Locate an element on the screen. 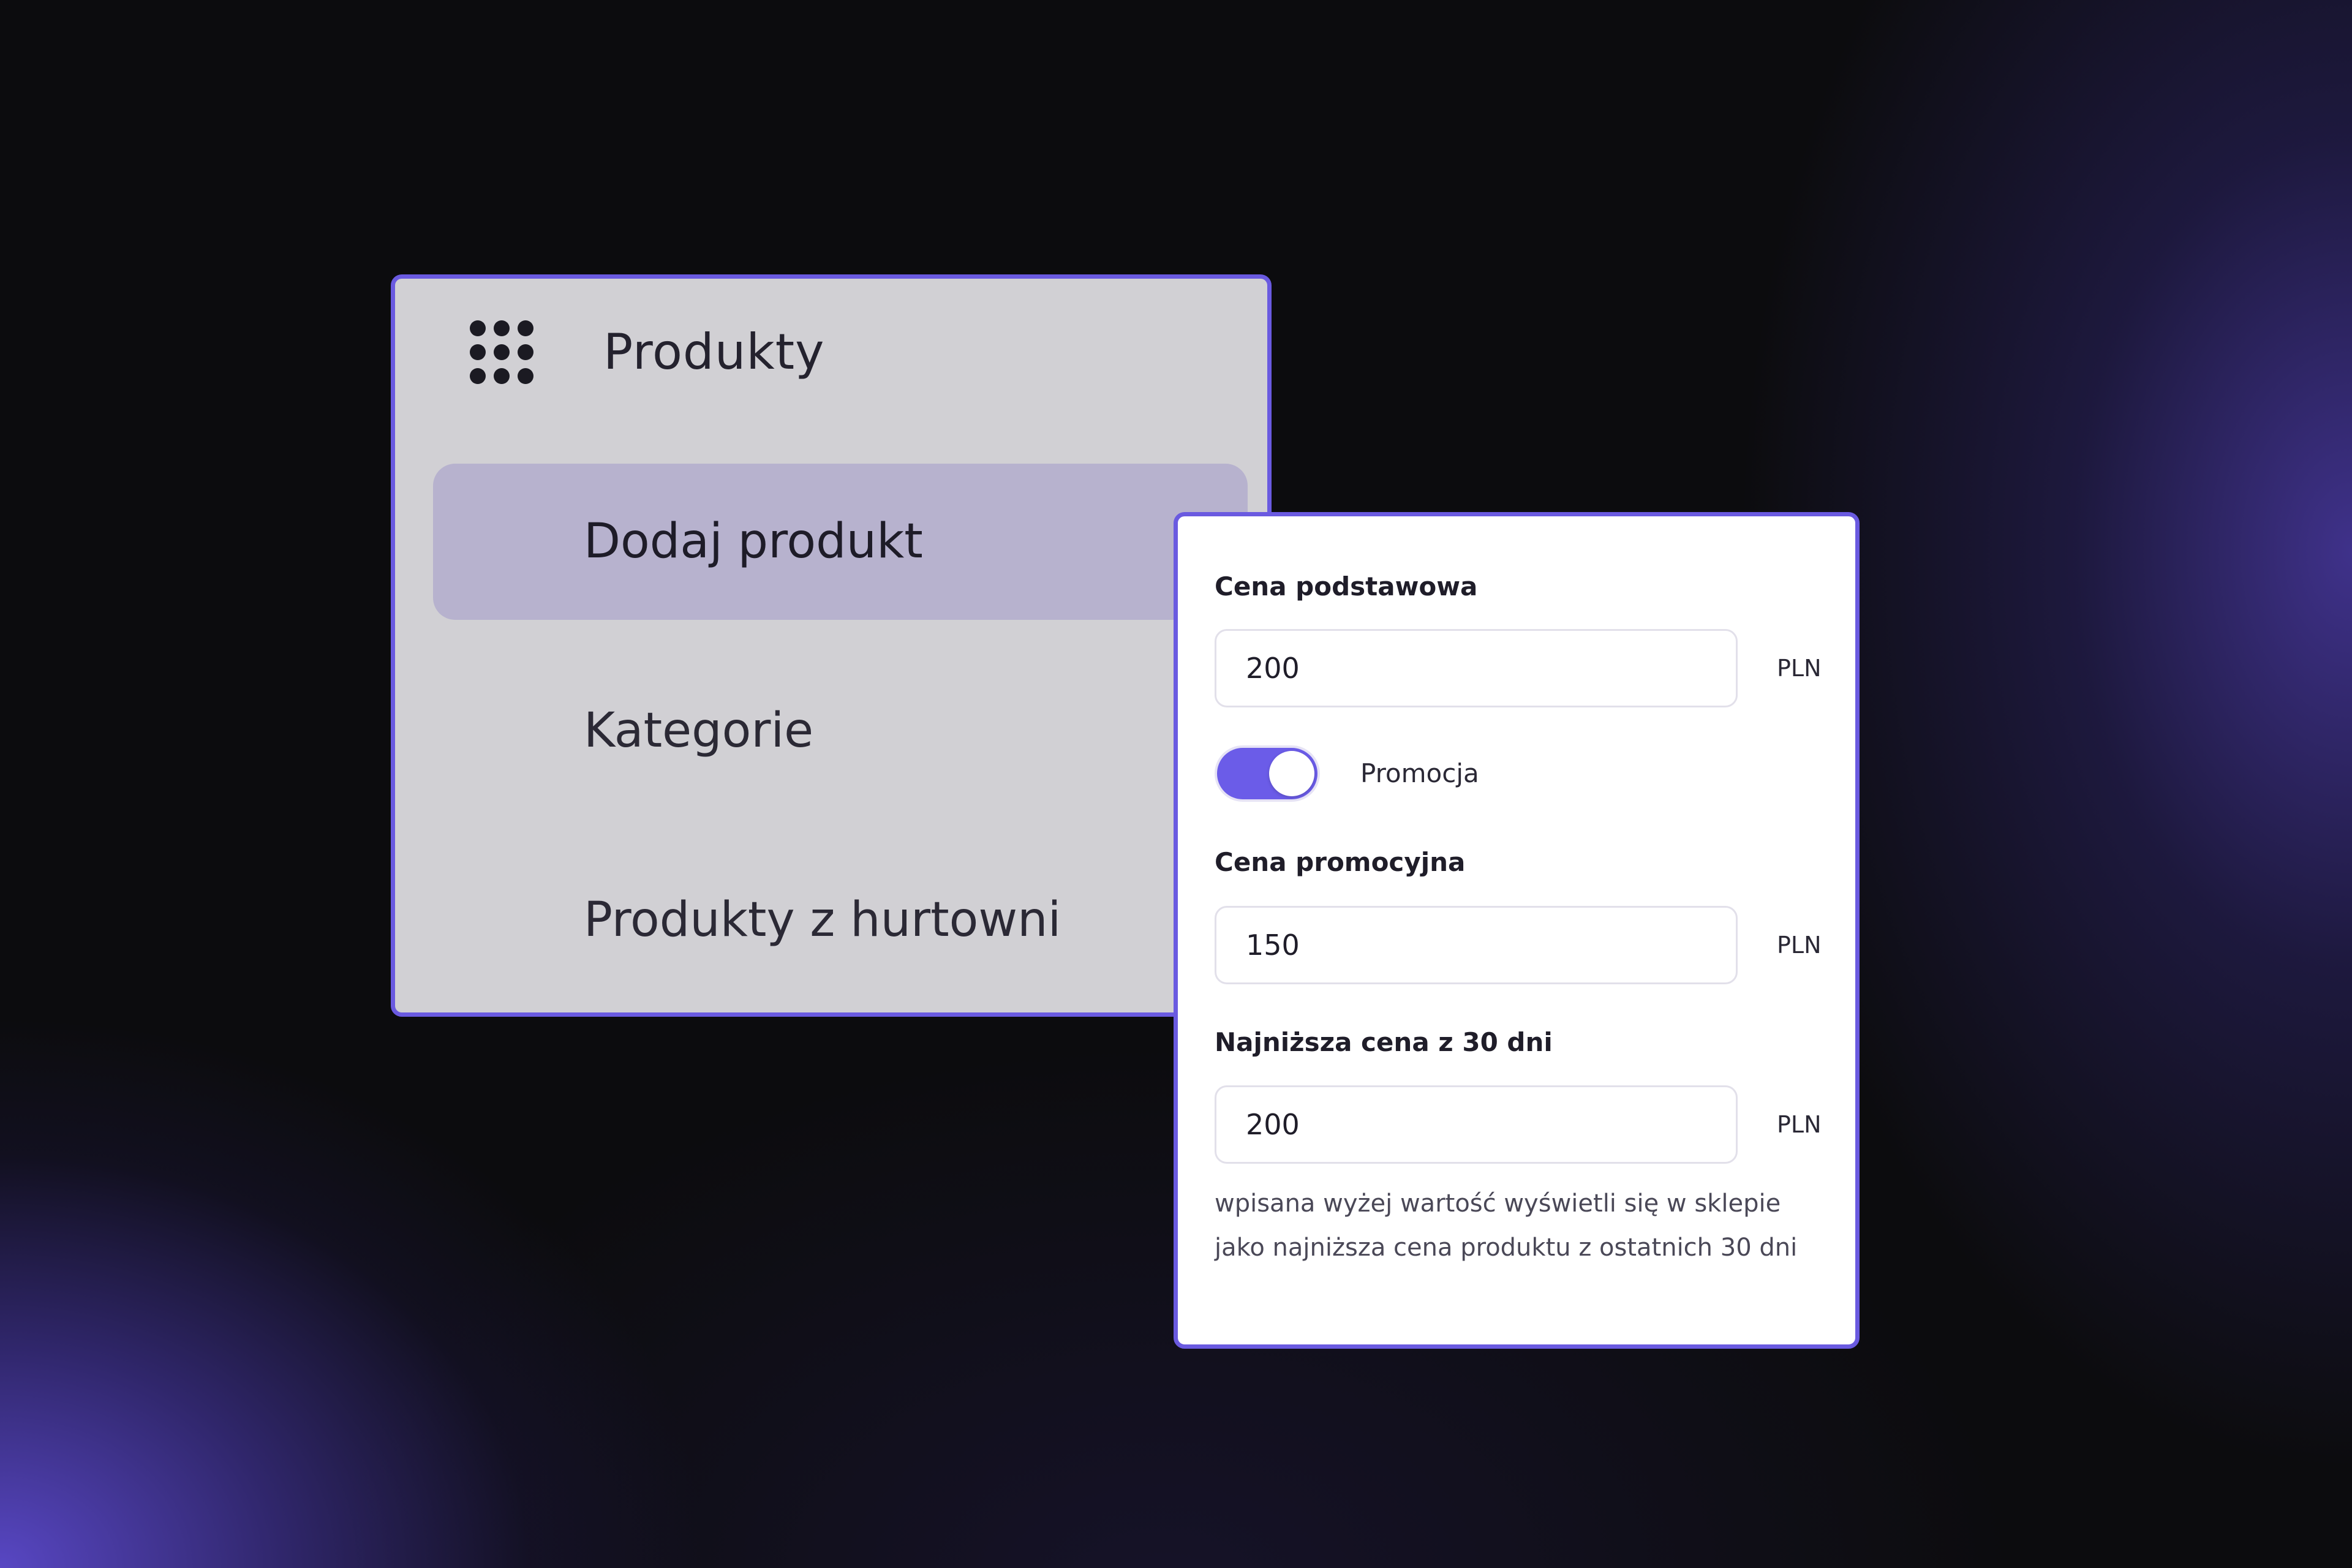 The image size is (2352, 1568). promo-price-label: Cena promocyjna is located at coordinates (1340, 862).